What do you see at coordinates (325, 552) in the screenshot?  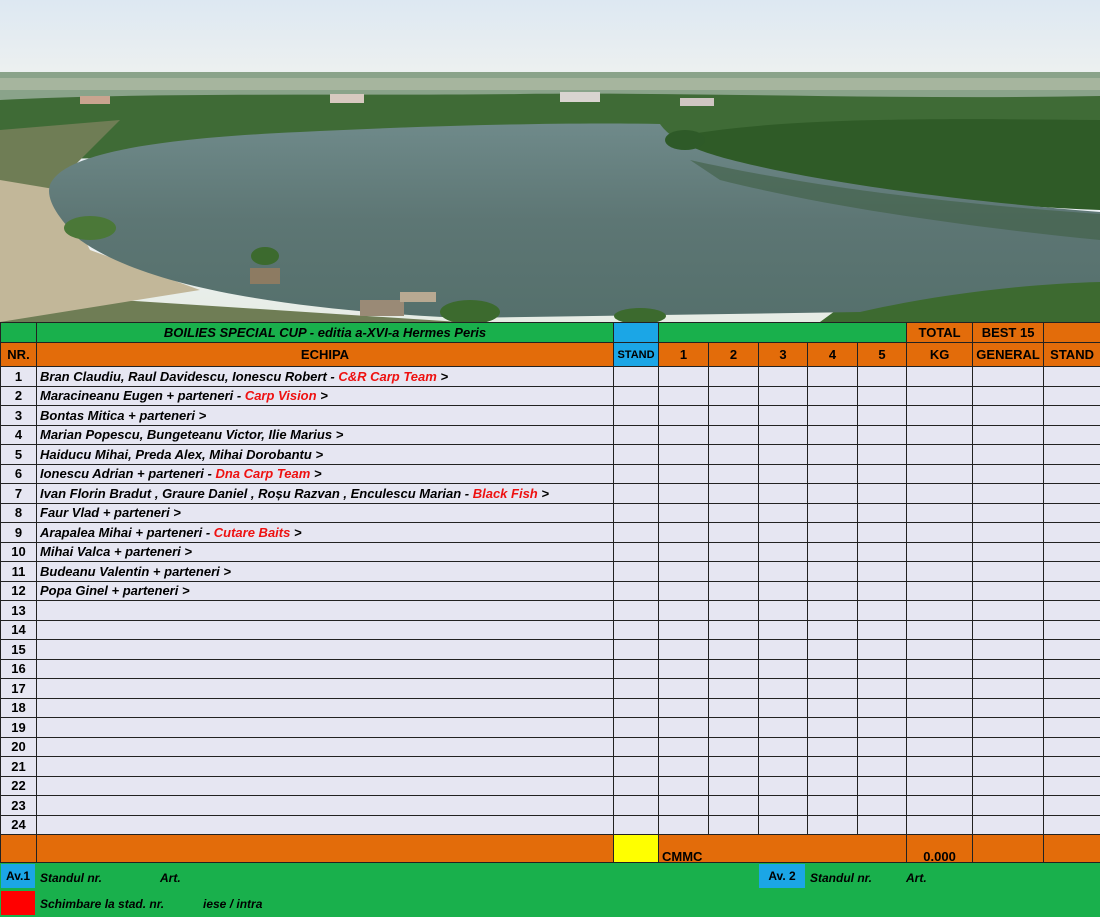 I see `team-name-cell: Mihai Valca + parteneri >` at bounding box center [325, 552].